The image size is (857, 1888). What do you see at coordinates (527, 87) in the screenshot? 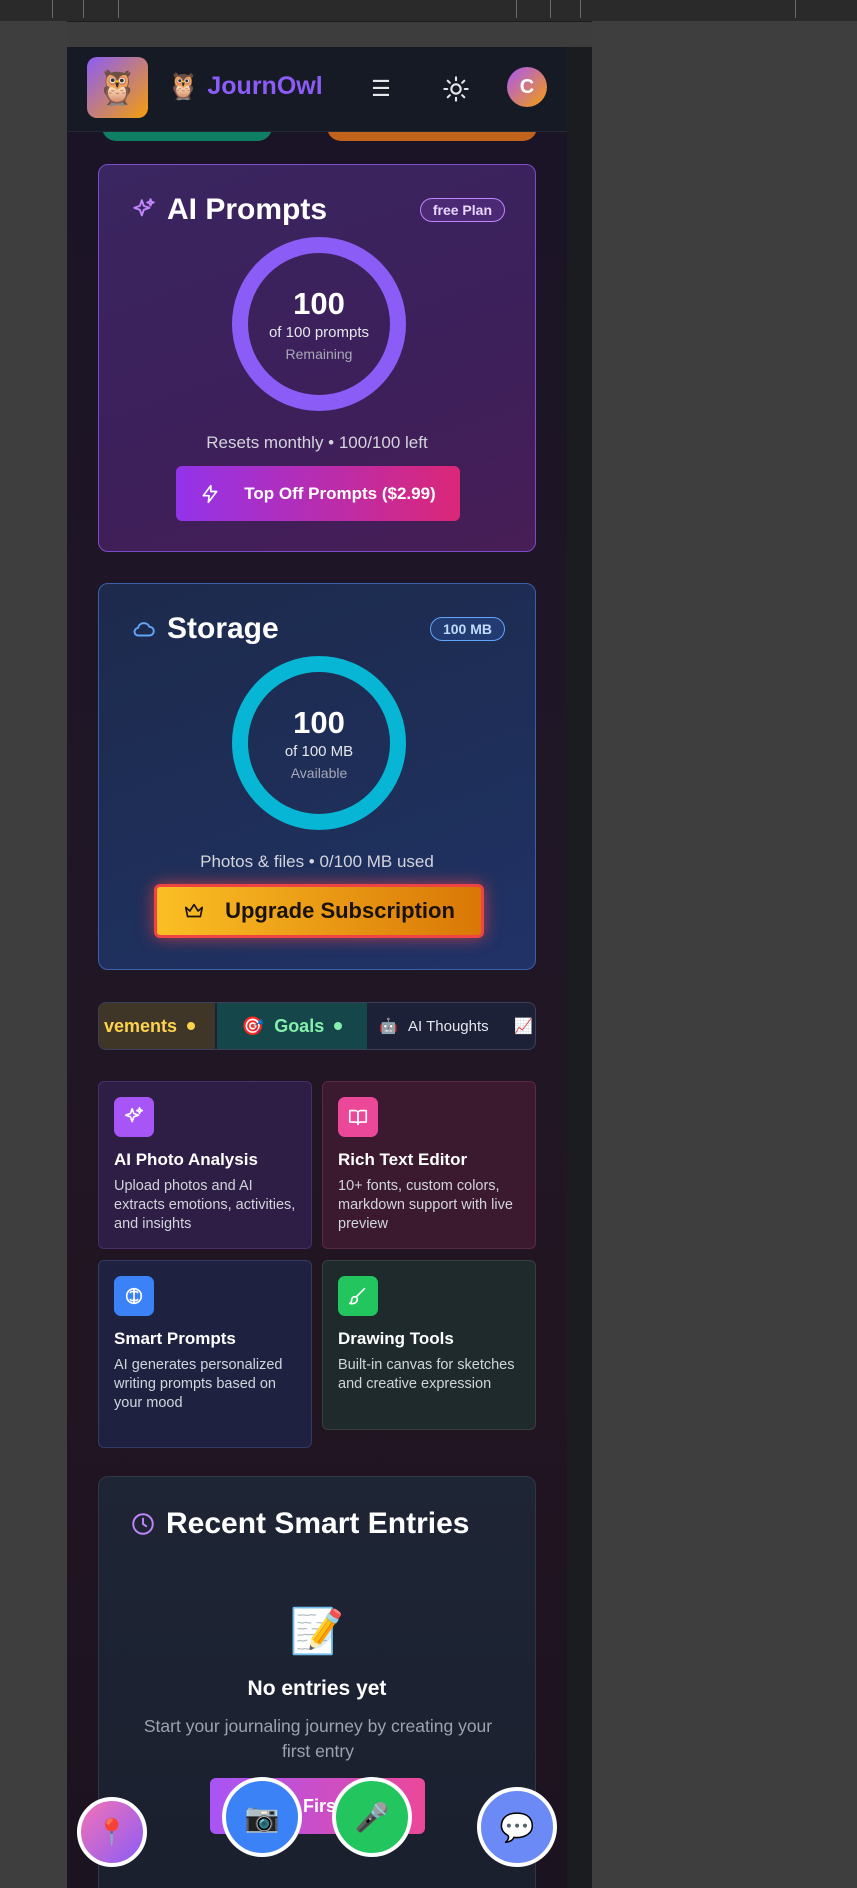
I see `user-avatar: C` at bounding box center [527, 87].